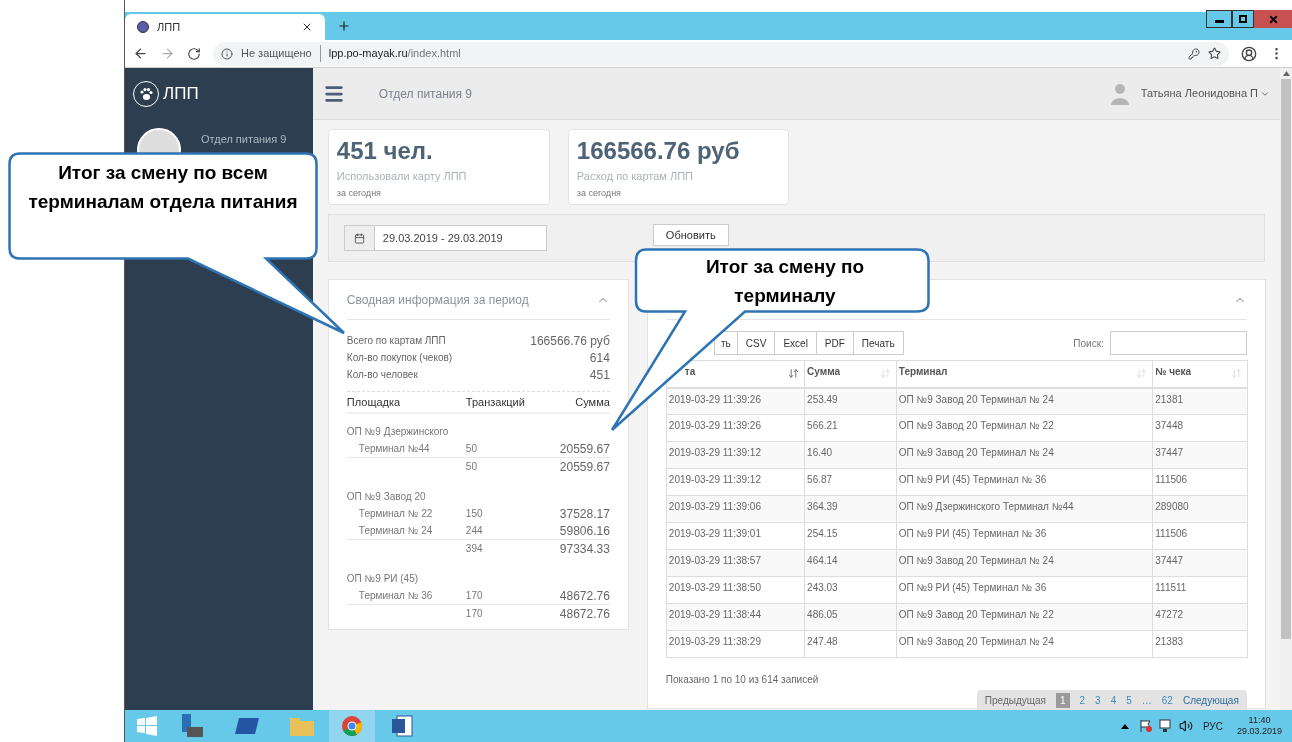 Image resolution: width=1292 pixels, height=742 pixels. What do you see at coordinates (1214, 53) in the screenshot?
I see `star-icon` at bounding box center [1214, 53].